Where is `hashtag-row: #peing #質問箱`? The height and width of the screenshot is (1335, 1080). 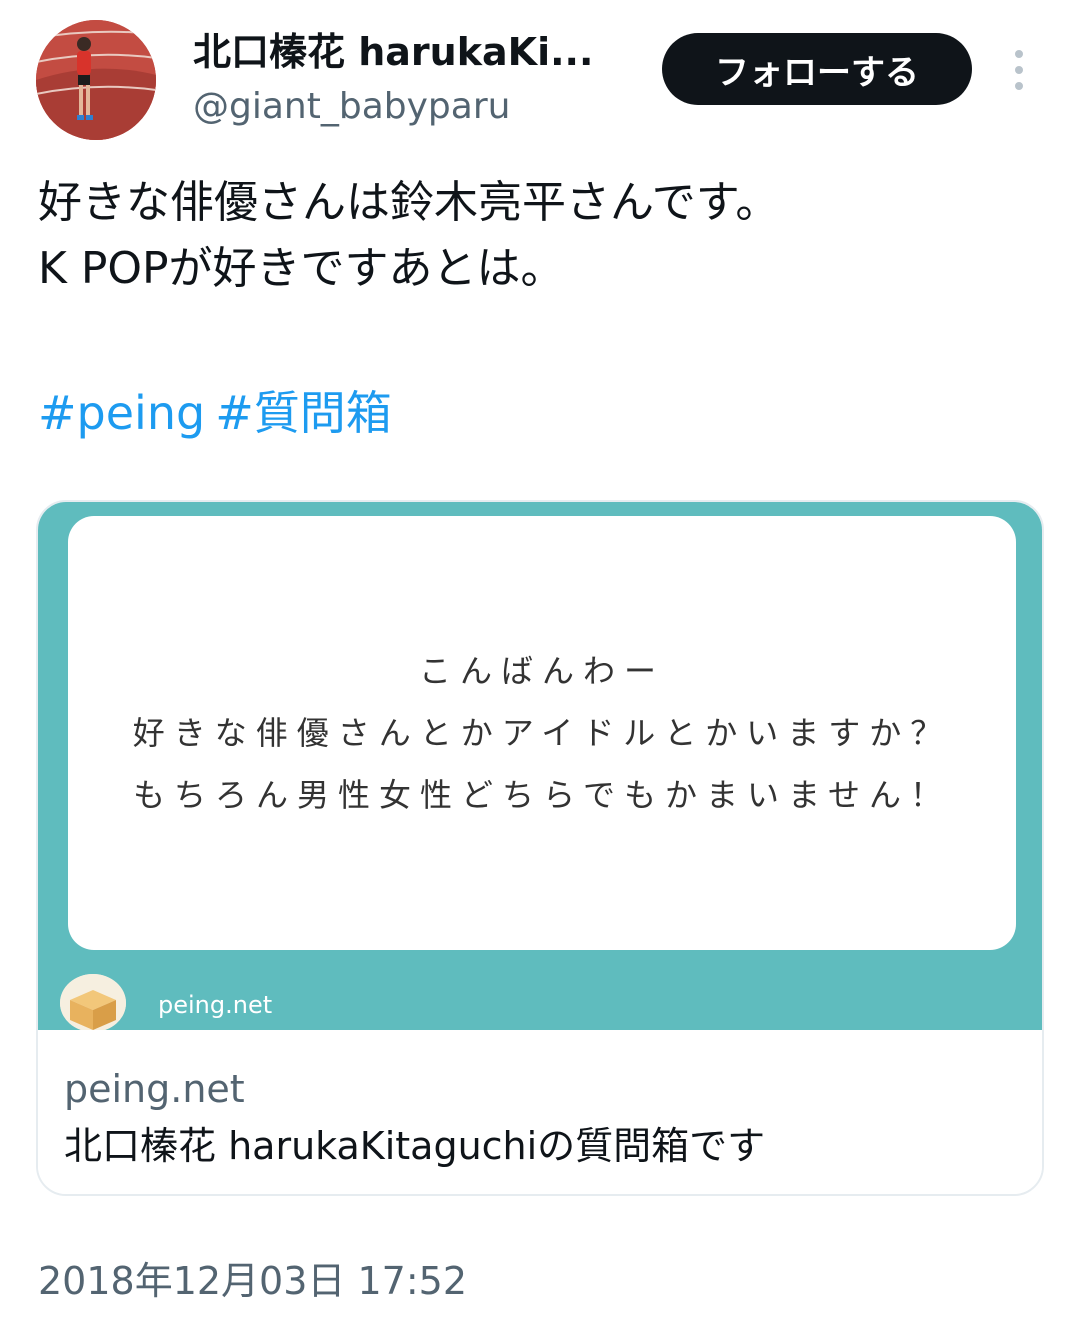 hashtag-row: #peing #質問箱 is located at coordinates (220, 413).